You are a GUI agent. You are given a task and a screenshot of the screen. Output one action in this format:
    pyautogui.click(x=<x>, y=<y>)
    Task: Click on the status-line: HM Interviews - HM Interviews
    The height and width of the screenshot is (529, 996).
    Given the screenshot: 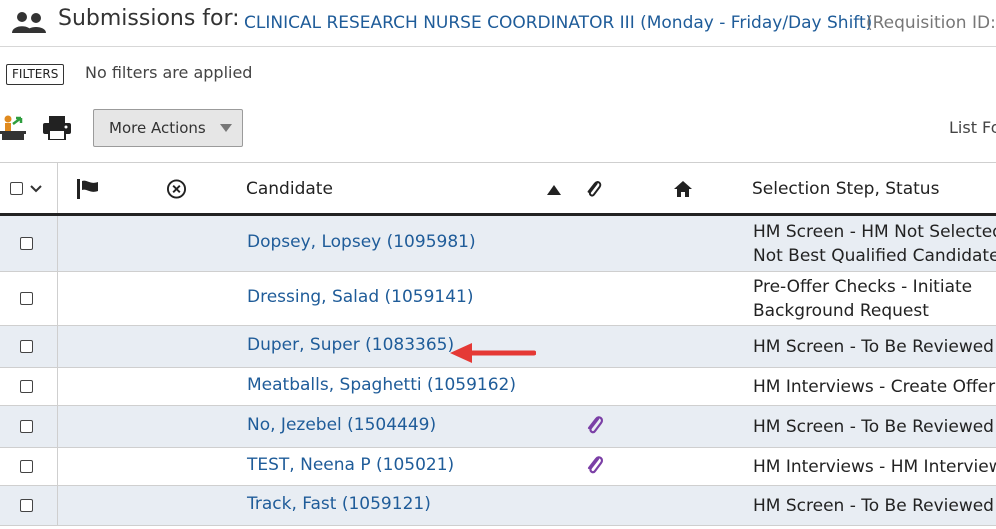 What is the action you would take?
    pyautogui.click(x=874, y=467)
    